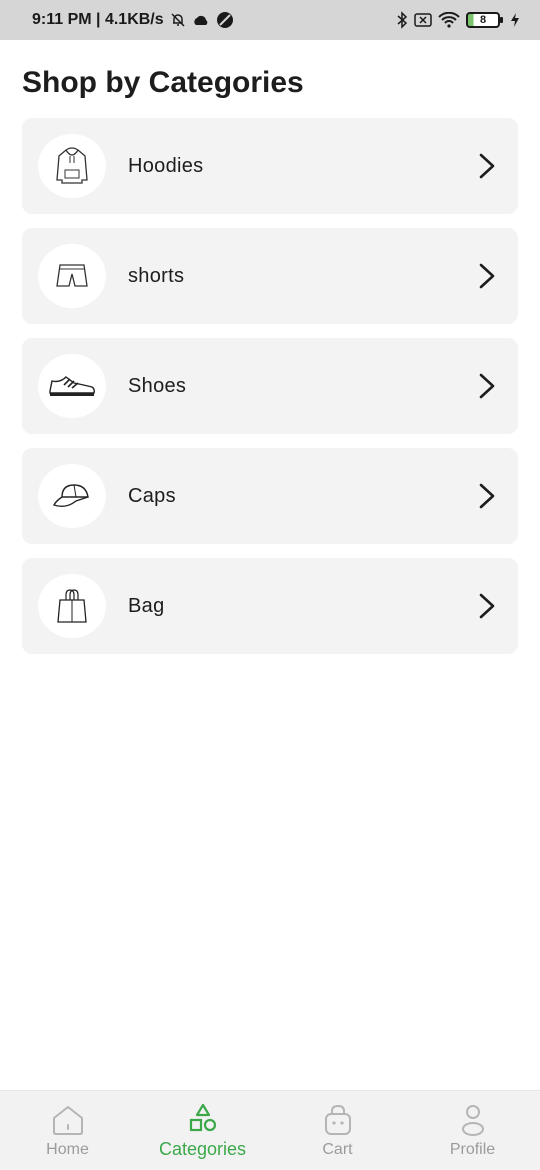  What do you see at coordinates (67, 1149) in the screenshot?
I see `nav-label: Home` at bounding box center [67, 1149].